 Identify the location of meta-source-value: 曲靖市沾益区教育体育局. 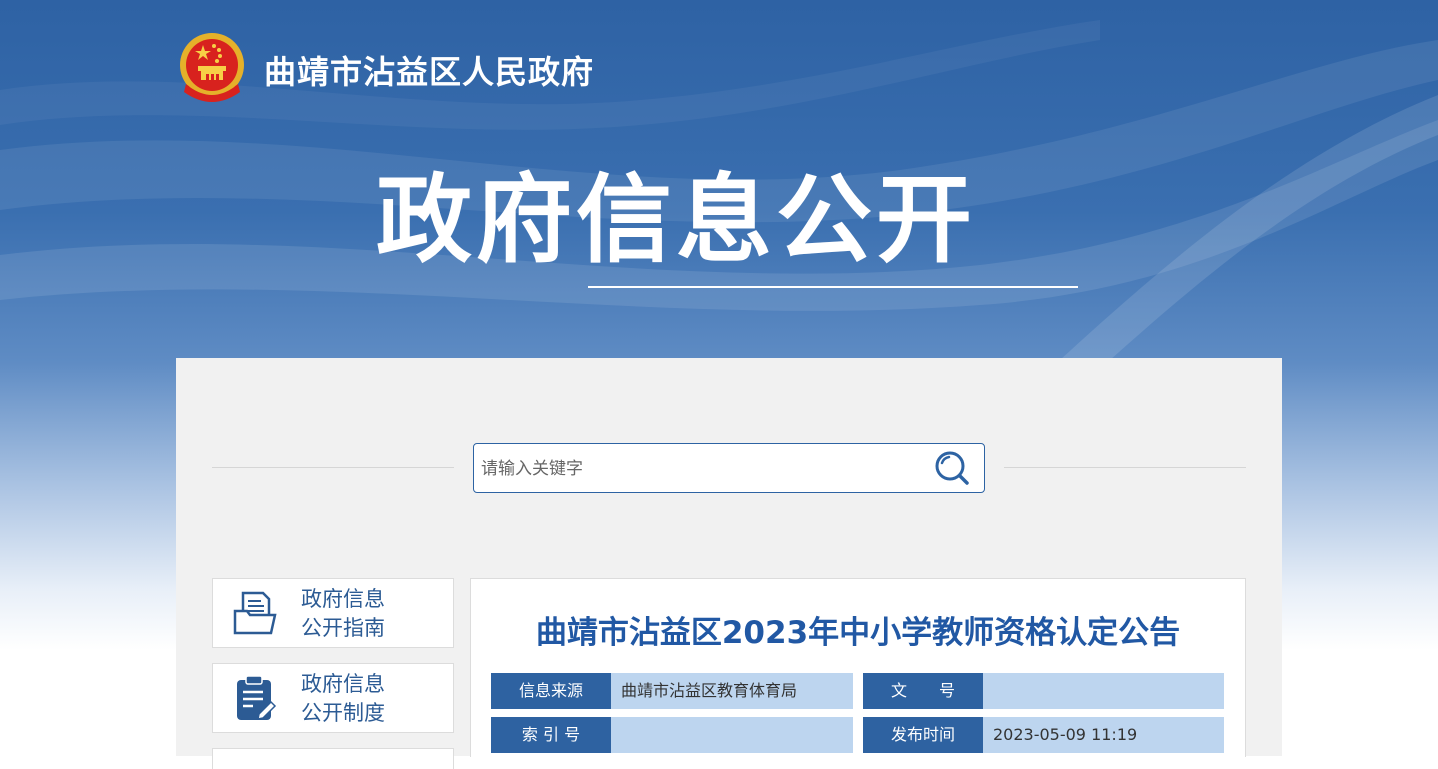
(732, 691).